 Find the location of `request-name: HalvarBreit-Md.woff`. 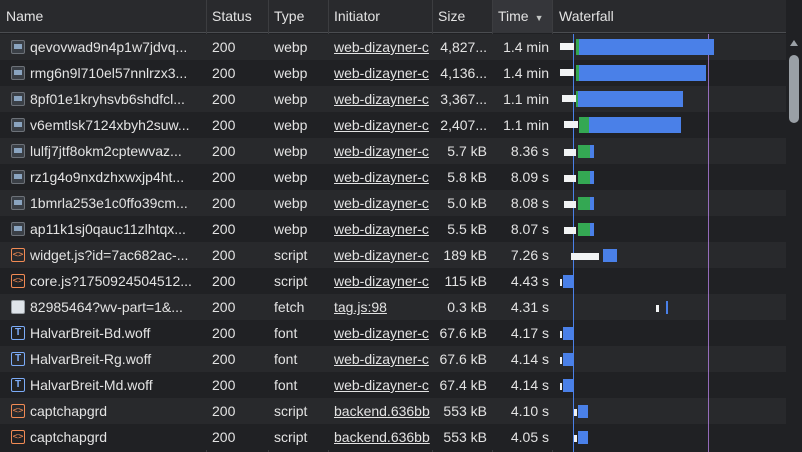

request-name: HalvarBreit-Md.woff is located at coordinates (91, 385).